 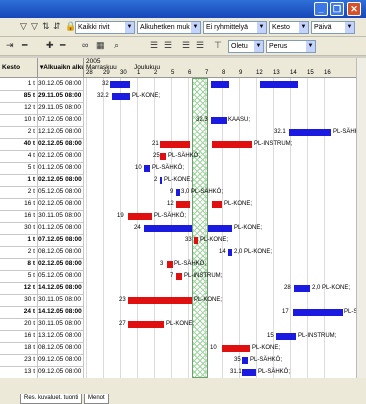 I want to click on task-bar-label: 32.2, so click(x=103, y=96).